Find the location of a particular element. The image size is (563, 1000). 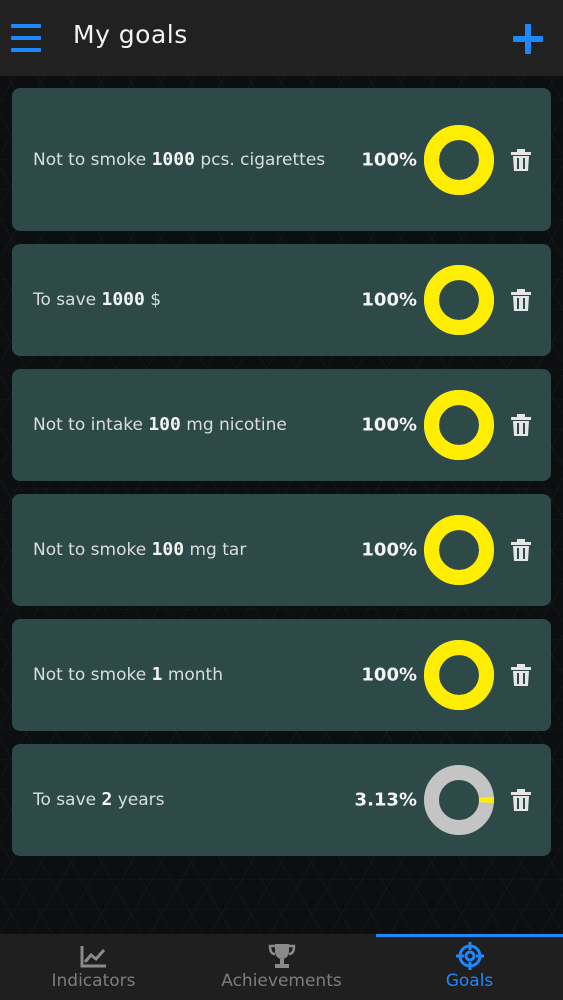

goal-text: To save 1000 $ is located at coordinates (183, 300).